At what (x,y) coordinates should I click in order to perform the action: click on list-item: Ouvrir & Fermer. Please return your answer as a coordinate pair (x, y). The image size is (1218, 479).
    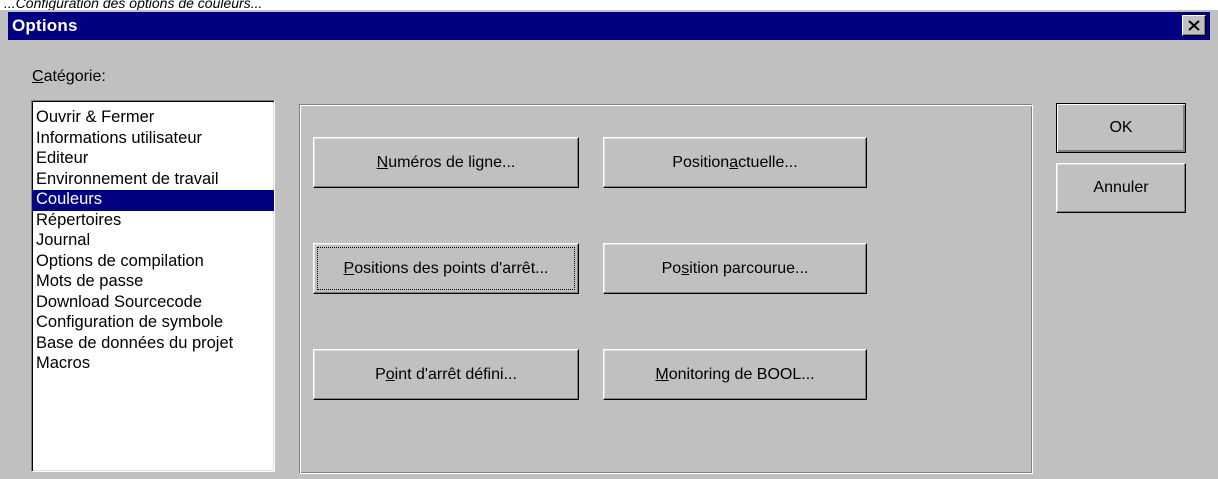
    Looking at the image, I should click on (153, 118).